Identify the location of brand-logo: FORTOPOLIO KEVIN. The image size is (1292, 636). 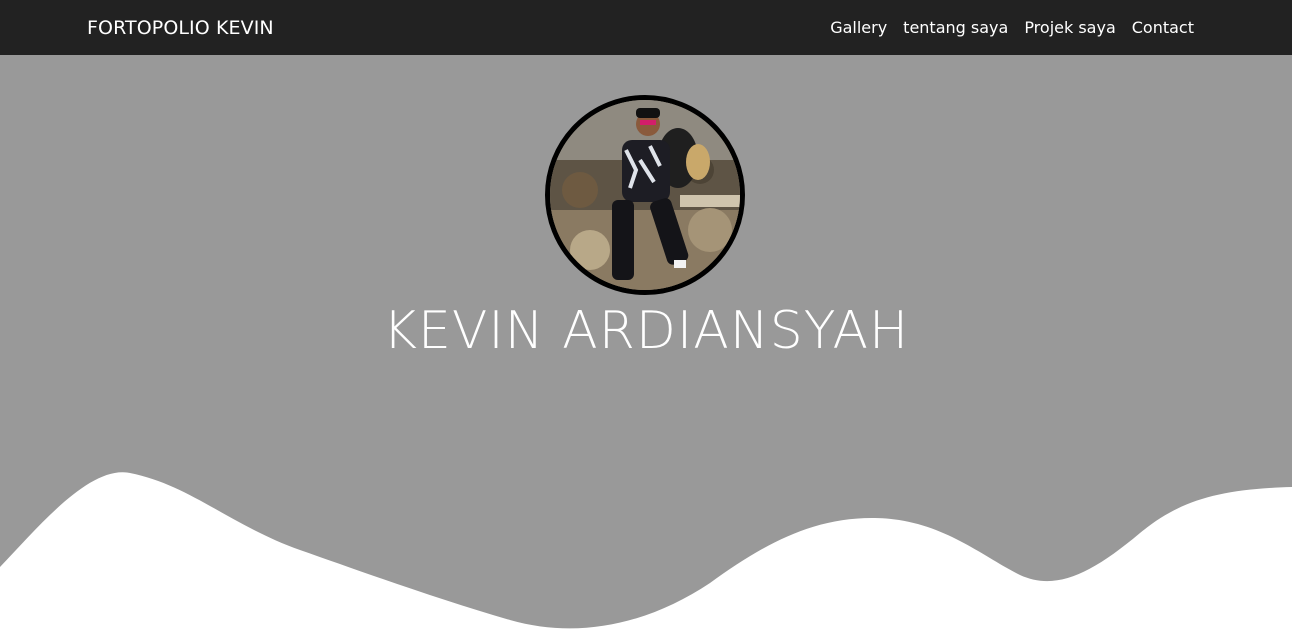
(180, 28).